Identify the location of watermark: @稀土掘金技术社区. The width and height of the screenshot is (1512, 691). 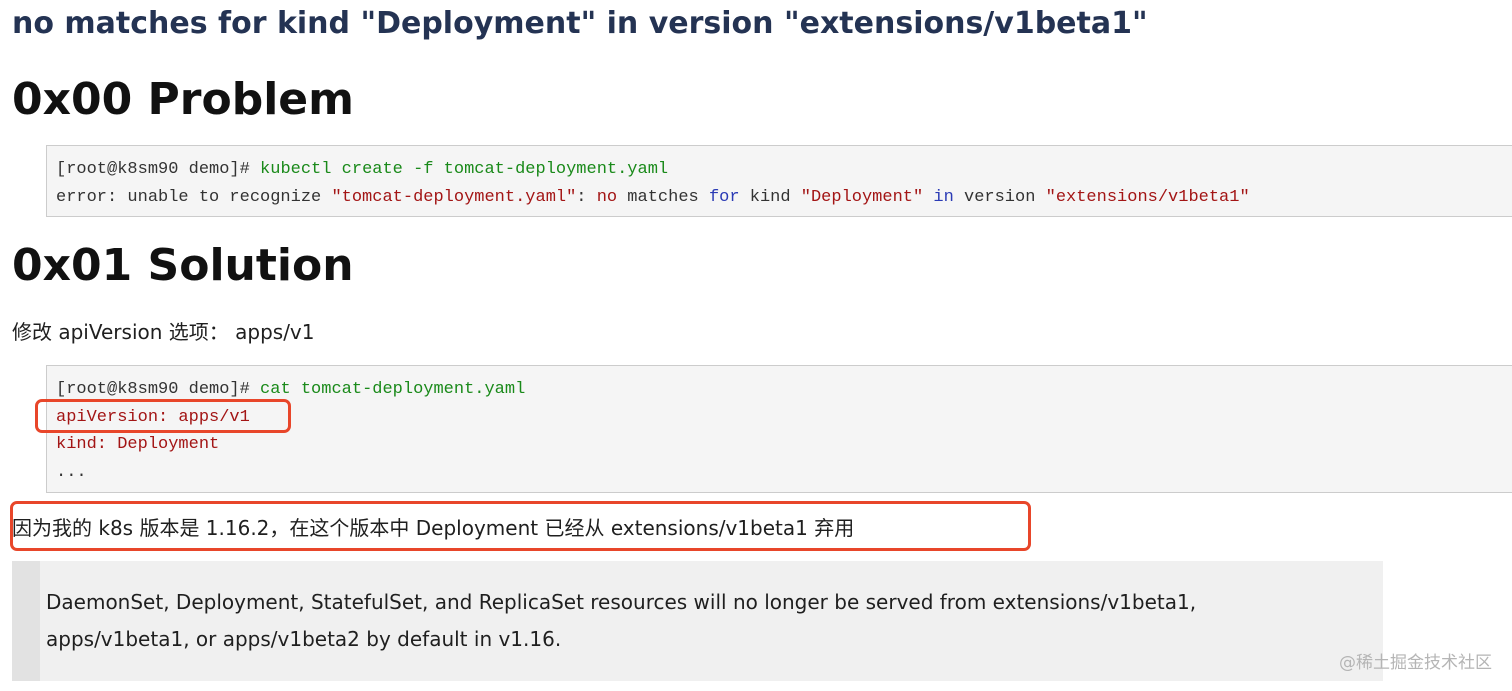
(1415, 663).